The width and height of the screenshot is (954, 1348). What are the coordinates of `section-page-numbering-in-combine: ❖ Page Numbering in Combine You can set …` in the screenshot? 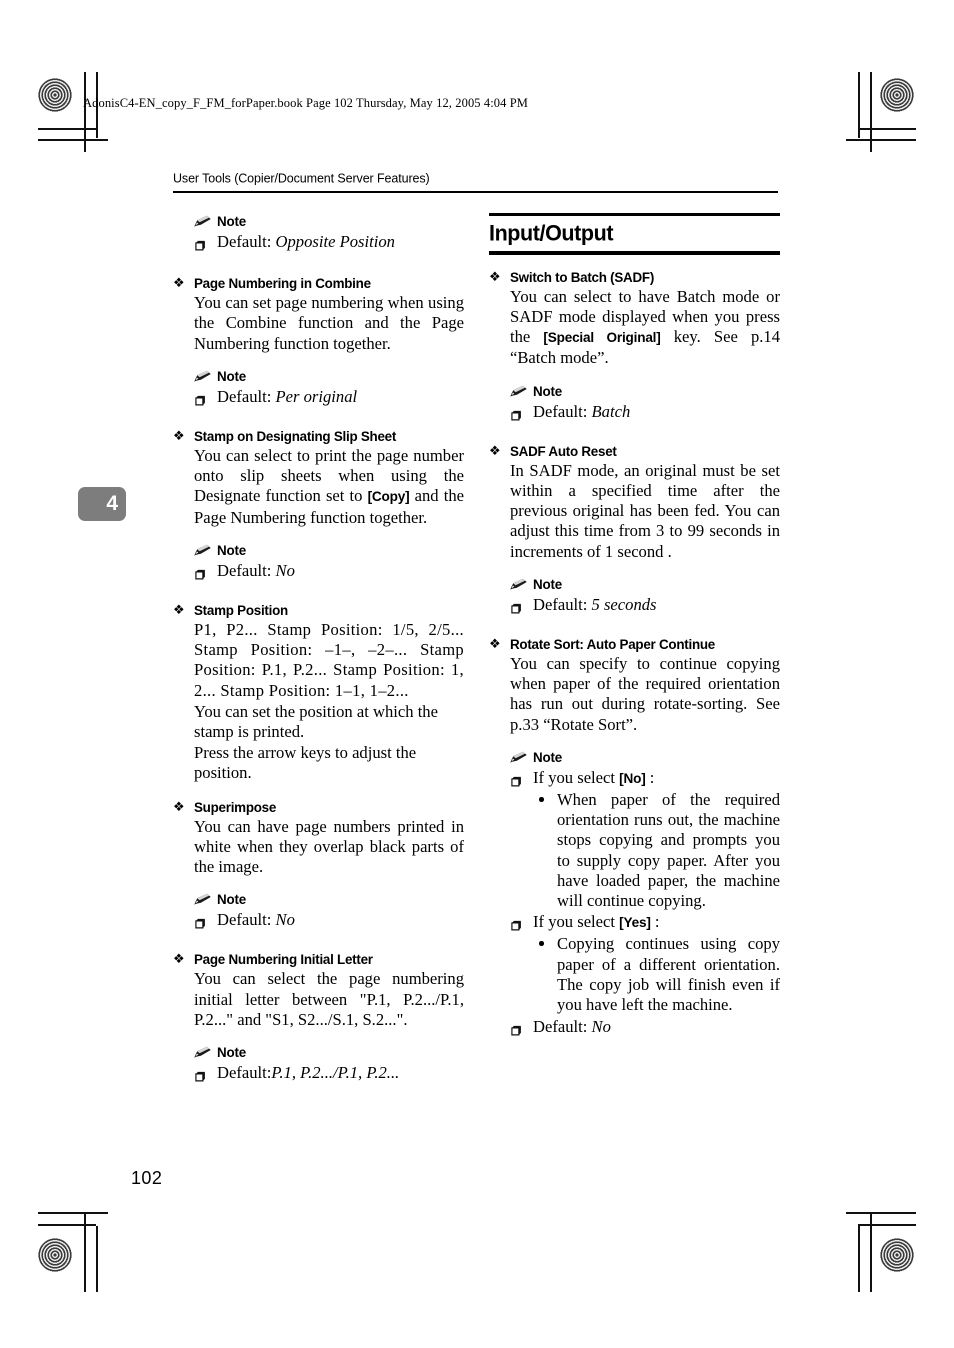 It's located at (318, 341).